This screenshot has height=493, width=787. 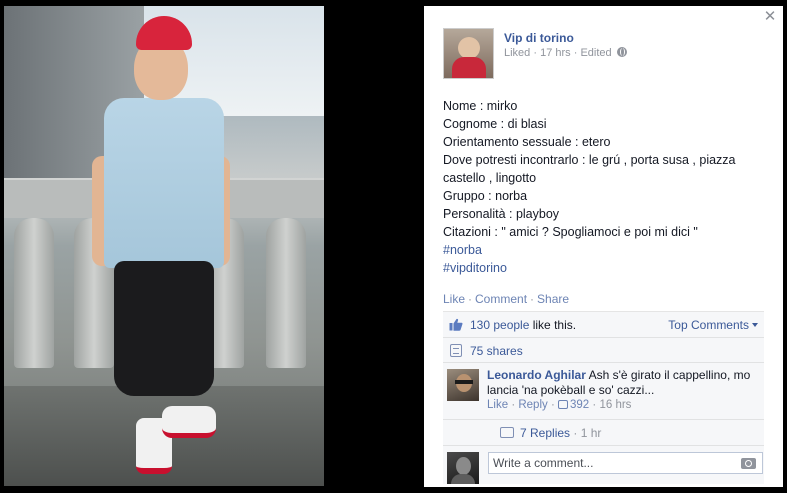 I want to click on post-meta: Liked · 17 hrs · Edited, so click(x=565, y=53).